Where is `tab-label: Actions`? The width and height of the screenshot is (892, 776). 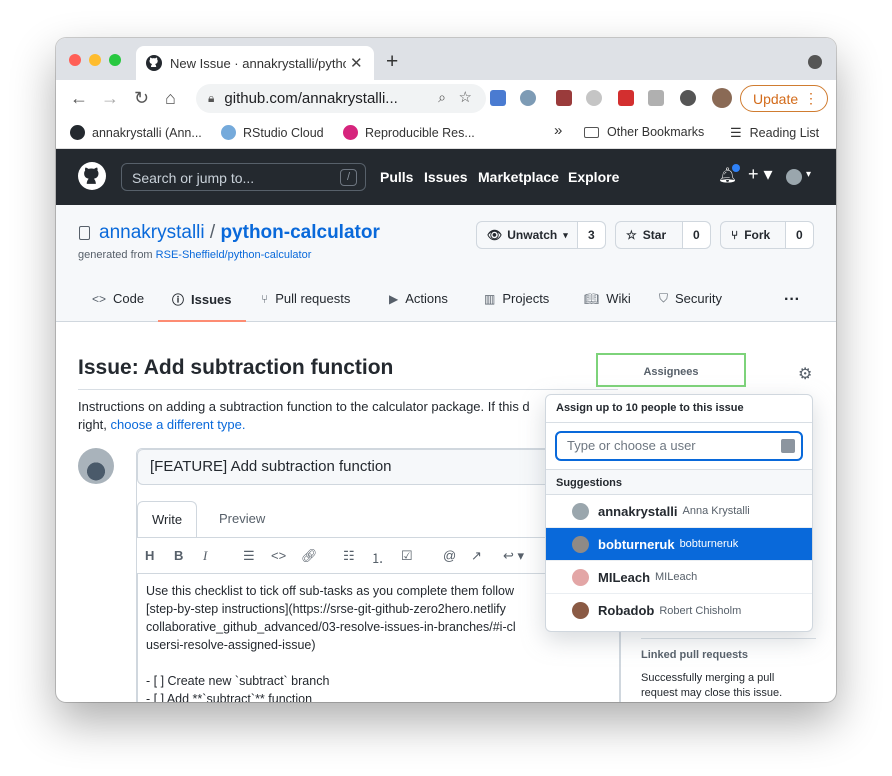 tab-label: Actions is located at coordinates (426, 298).